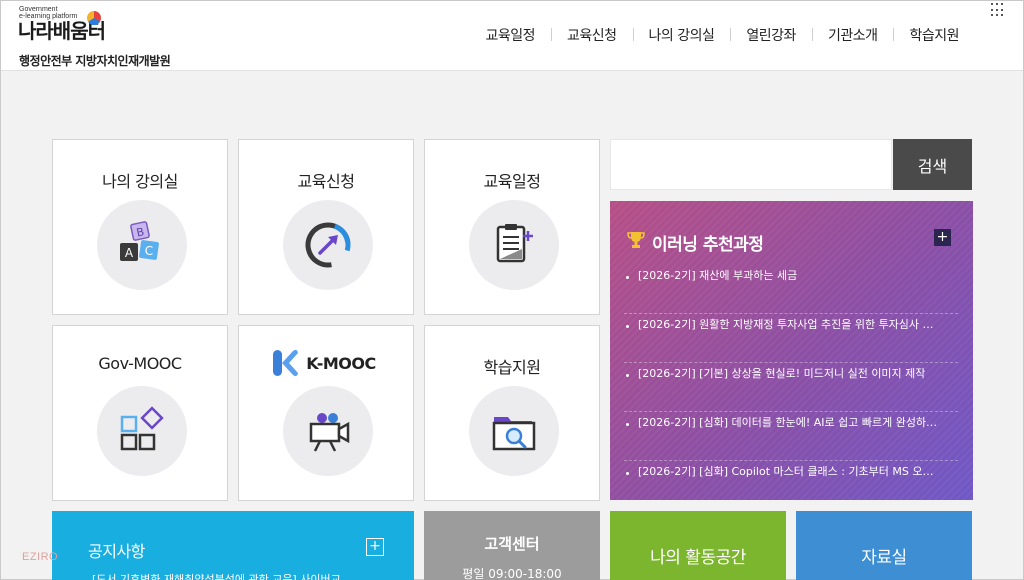 The image size is (1024, 580). What do you see at coordinates (142, 431) in the screenshot?
I see `shapes-icon` at bounding box center [142, 431].